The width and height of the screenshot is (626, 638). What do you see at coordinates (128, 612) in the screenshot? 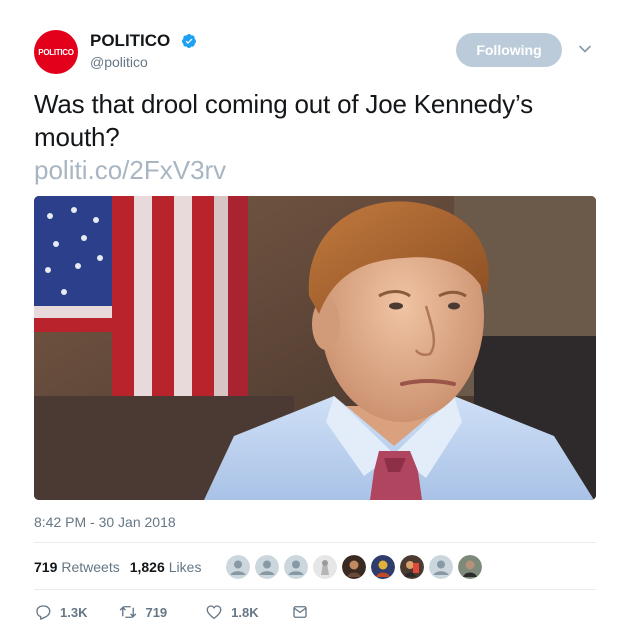
I see `retweet-icon` at bounding box center [128, 612].